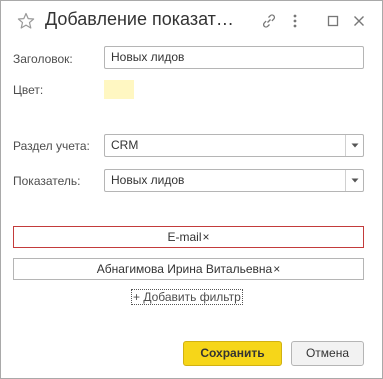 The image size is (383, 379). I want to click on section-select-value: CRM, so click(125, 145).